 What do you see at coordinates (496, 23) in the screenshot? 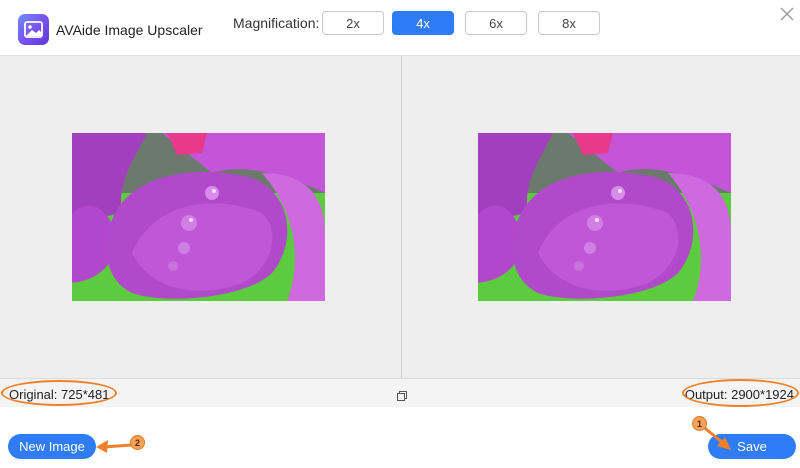
I see `magnification-6x-button: 6x` at bounding box center [496, 23].